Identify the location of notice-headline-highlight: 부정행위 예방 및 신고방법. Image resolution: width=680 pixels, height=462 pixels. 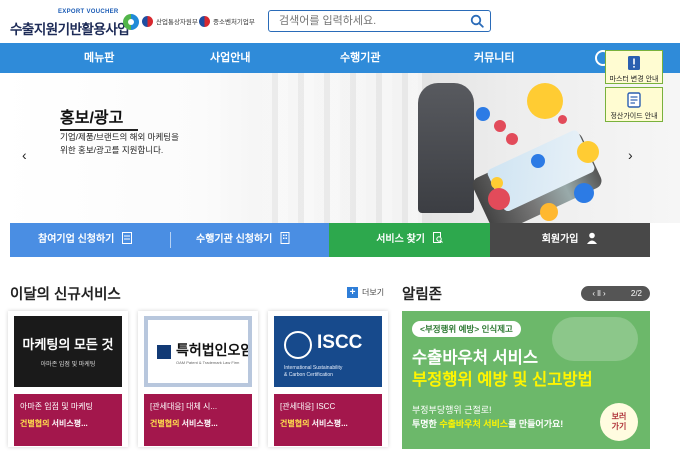
(502, 380).